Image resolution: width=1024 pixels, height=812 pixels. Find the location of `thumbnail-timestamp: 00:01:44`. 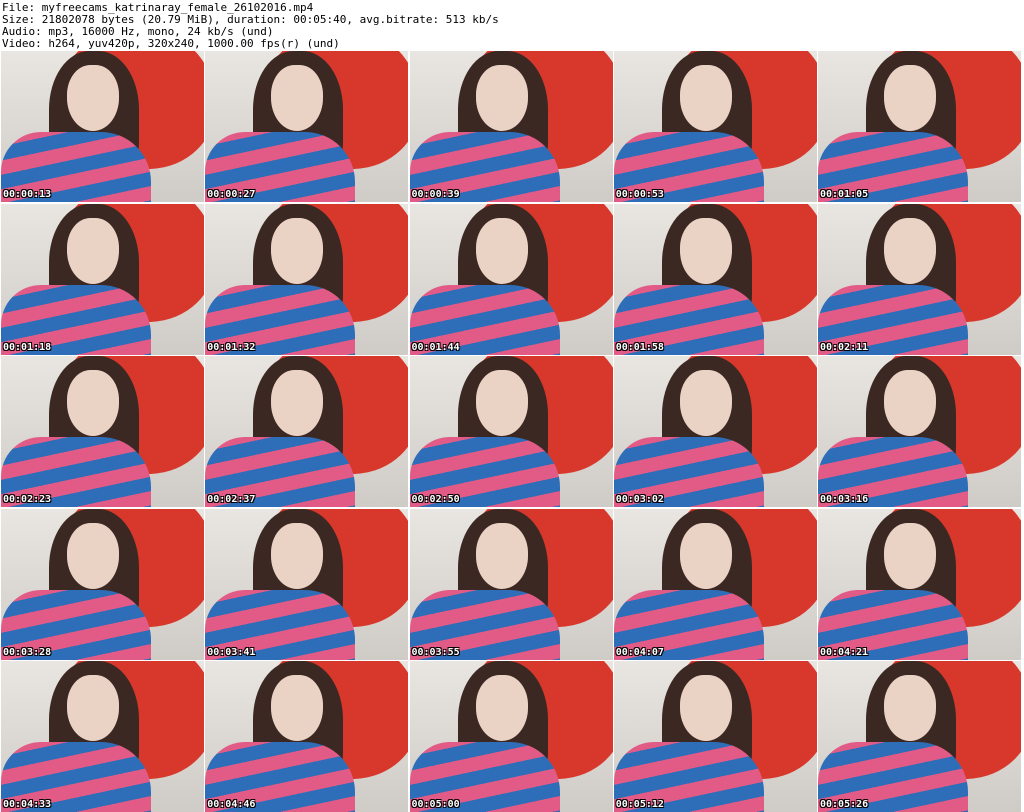

thumbnail-timestamp: 00:01:44 is located at coordinates (435, 347).